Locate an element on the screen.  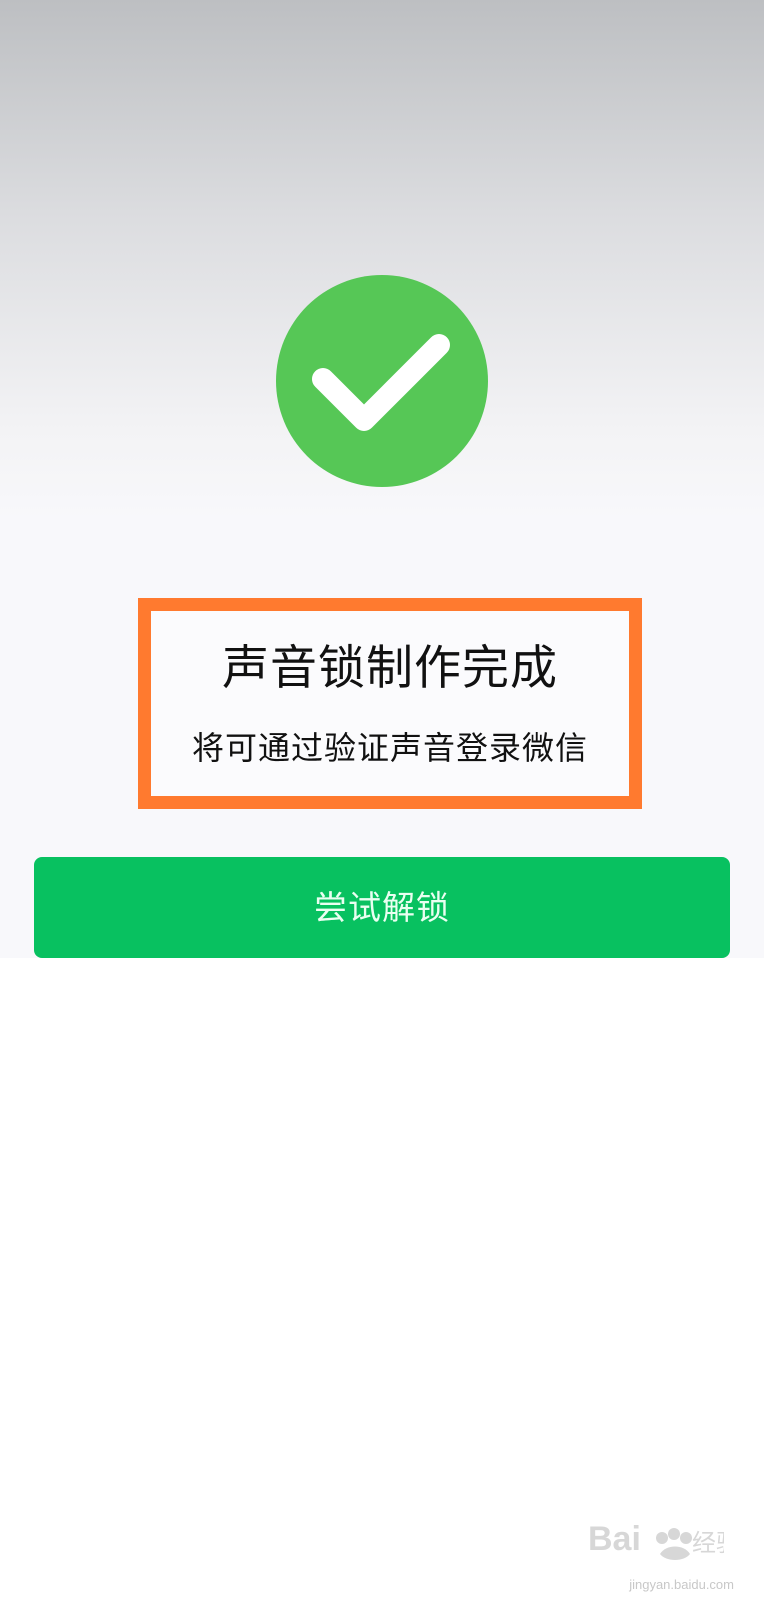
try-unlock-button: 尝试解锁 is located at coordinates (382, 907).